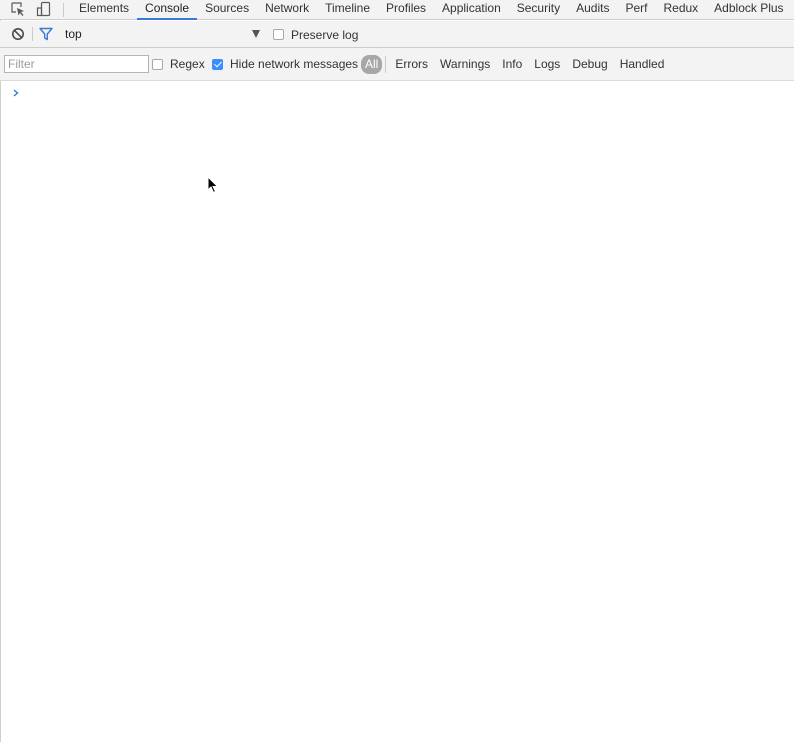 The image size is (794, 742). Describe the element at coordinates (465, 64) in the screenshot. I see `level-filter-warnings: Warnings` at that location.